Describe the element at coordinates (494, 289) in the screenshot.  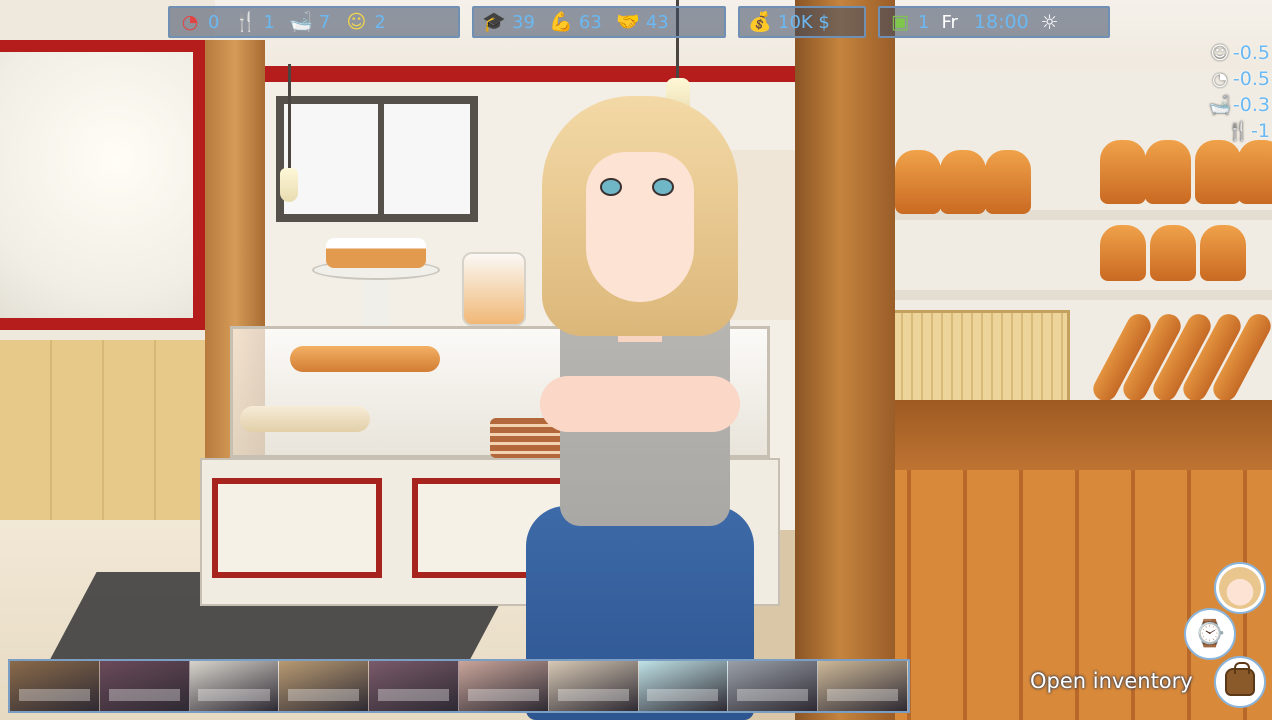
I see `cookie-jar` at that location.